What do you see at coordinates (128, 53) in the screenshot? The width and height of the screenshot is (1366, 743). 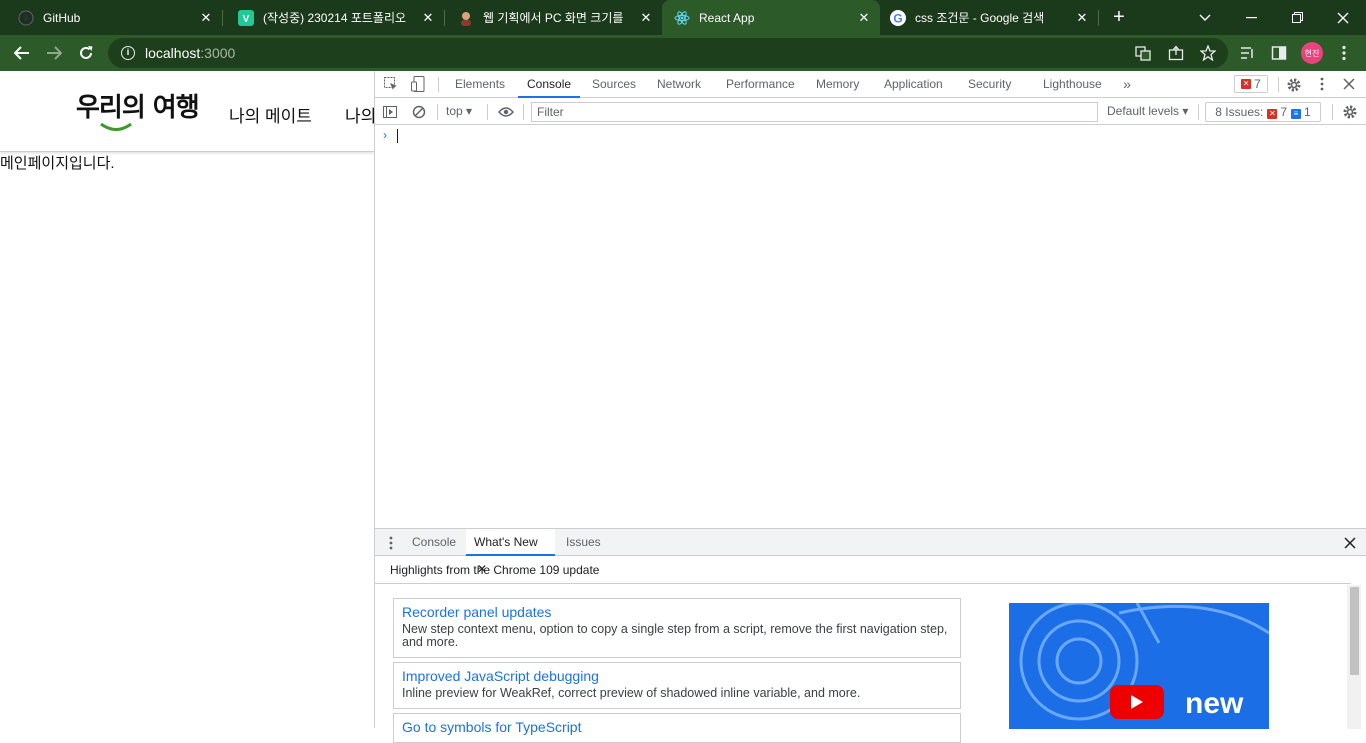 I see `site-info-icon: i` at bounding box center [128, 53].